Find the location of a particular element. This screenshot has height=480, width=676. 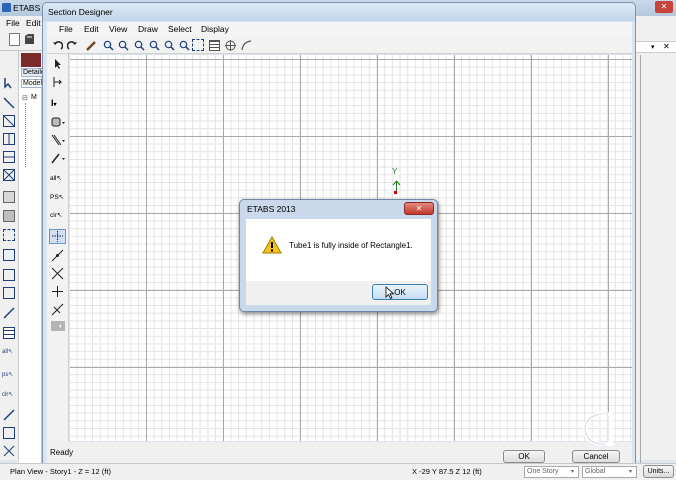

warning-icon is located at coordinates (272, 244).